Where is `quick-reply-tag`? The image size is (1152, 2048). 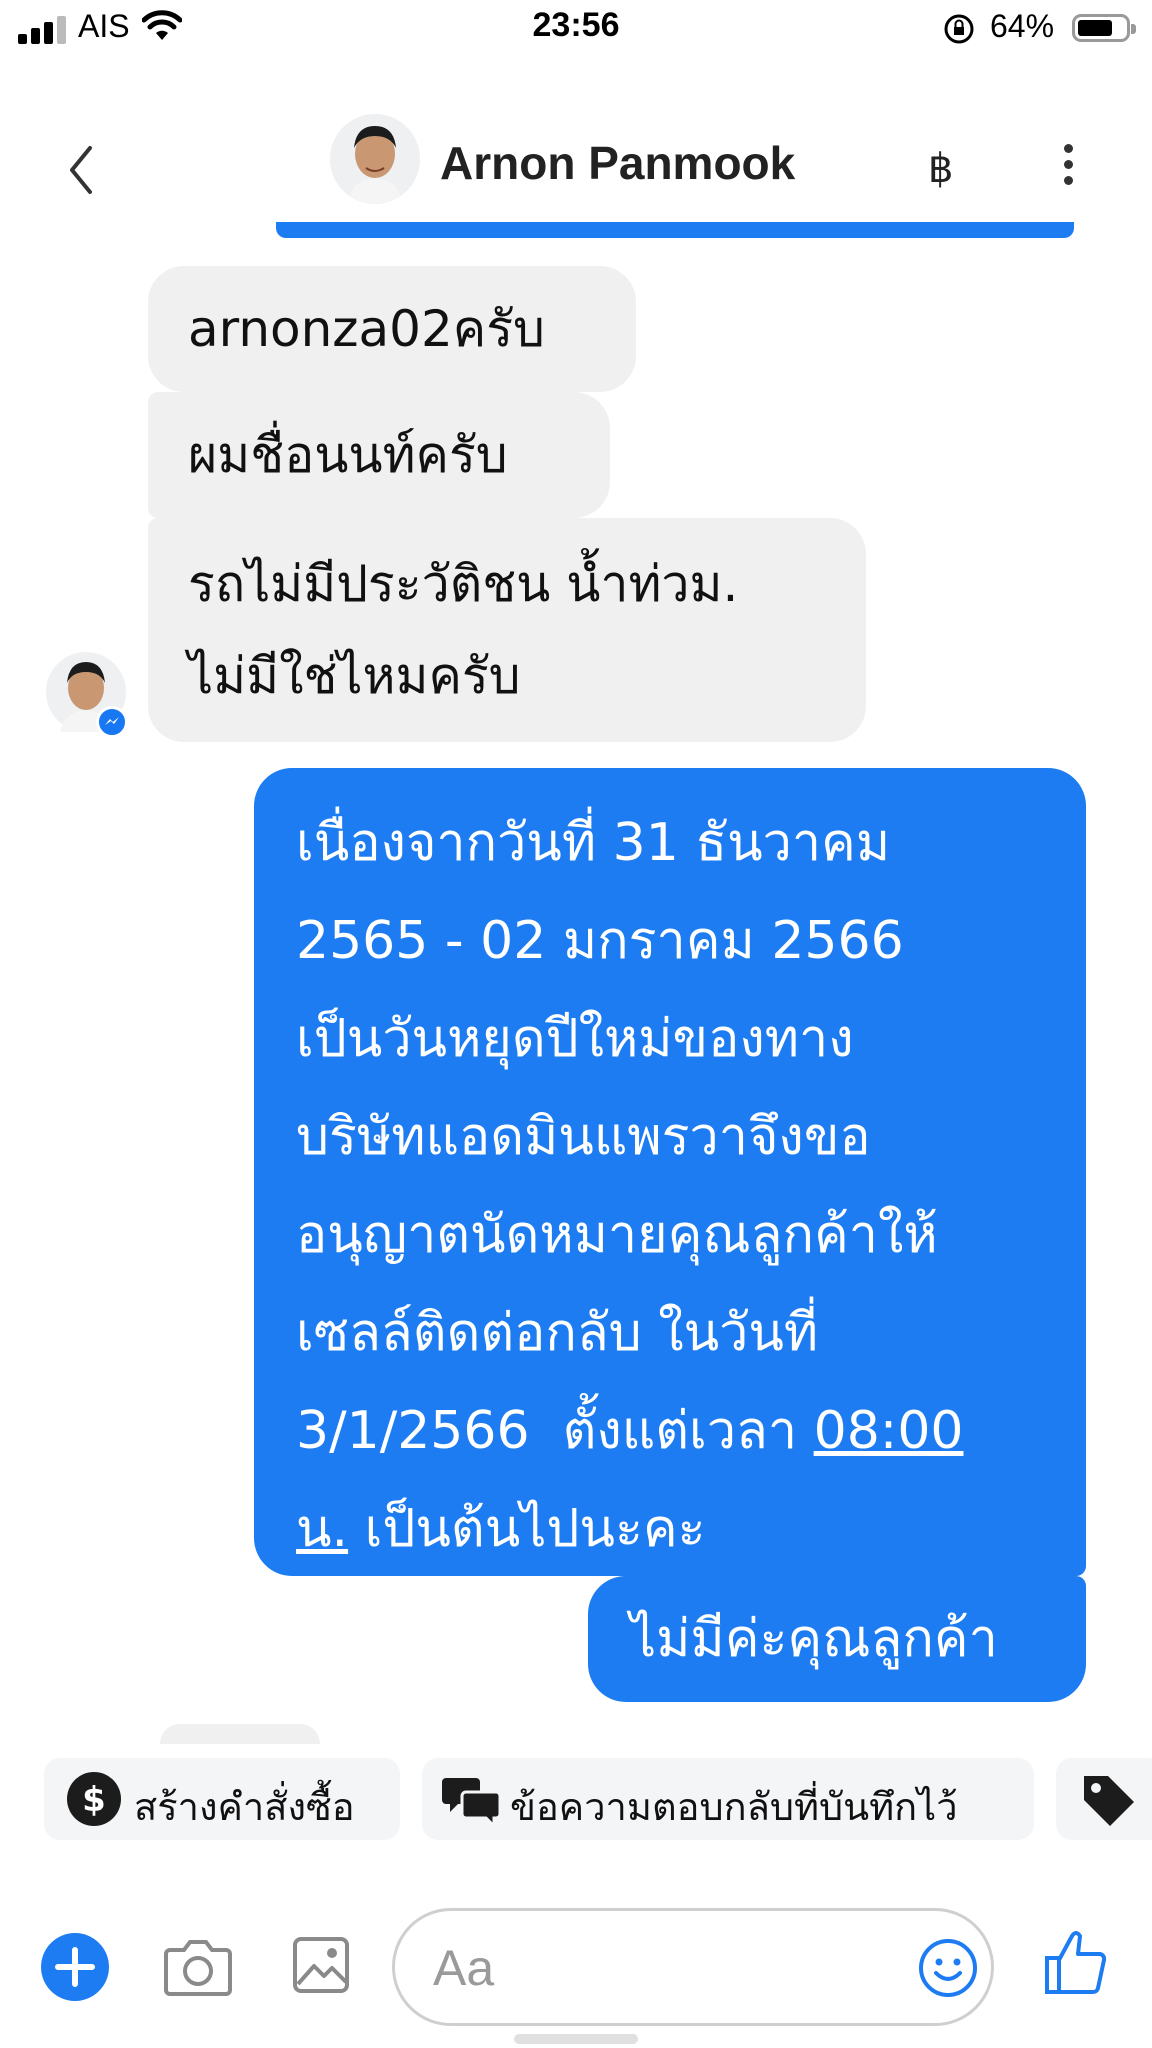 quick-reply-tag is located at coordinates (1104, 1799).